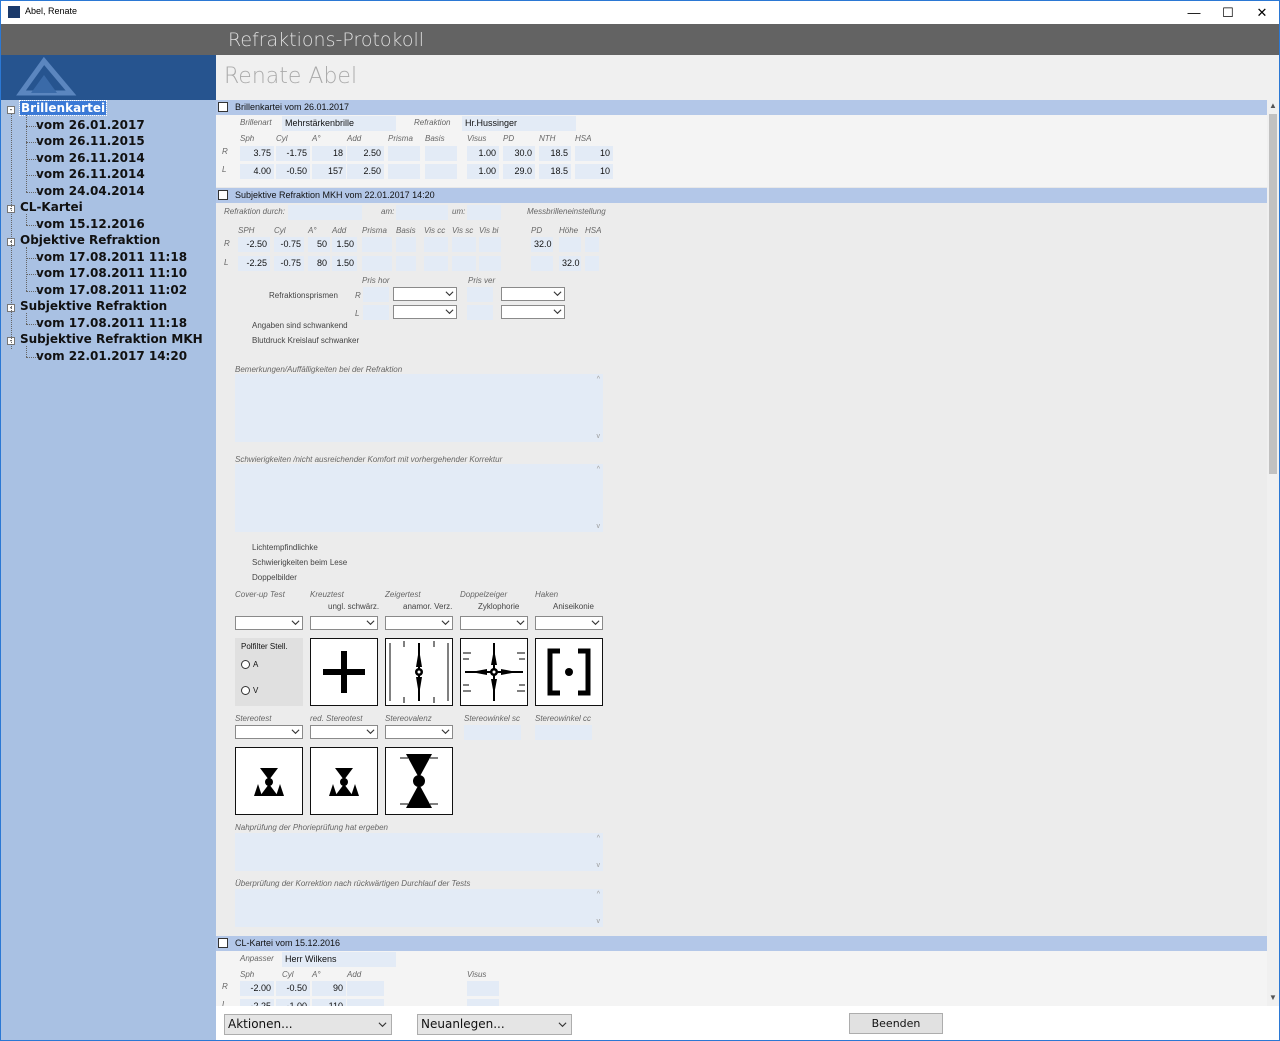 This screenshot has height=1041, width=1280. What do you see at coordinates (542, 244) in the screenshot?
I see `pd-field: 32.0` at bounding box center [542, 244].